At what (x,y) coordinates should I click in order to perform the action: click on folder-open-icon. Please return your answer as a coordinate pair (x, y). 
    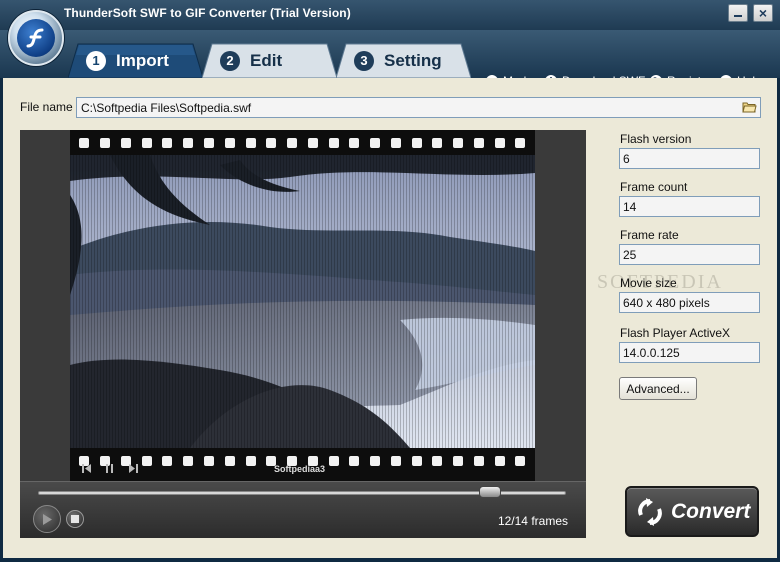
    Looking at the image, I should click on (749, 107).